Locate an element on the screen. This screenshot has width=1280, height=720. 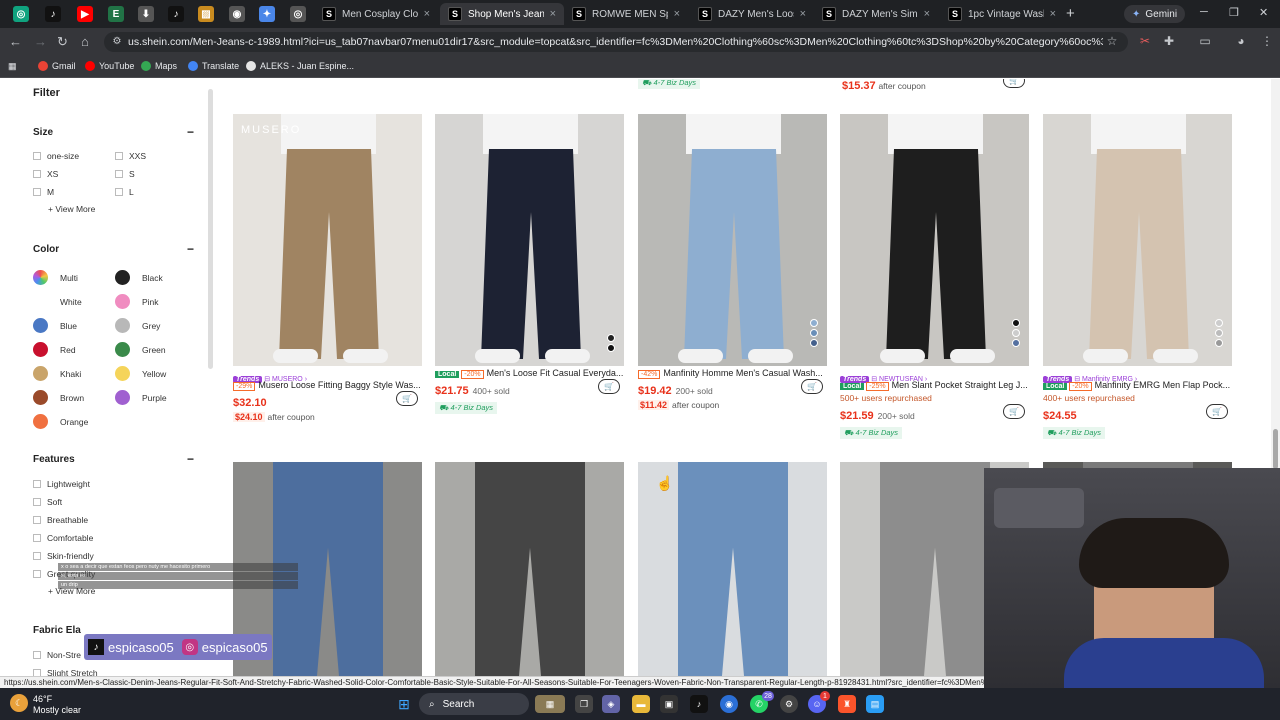
size-option: M is located at coordinates (43, 192).